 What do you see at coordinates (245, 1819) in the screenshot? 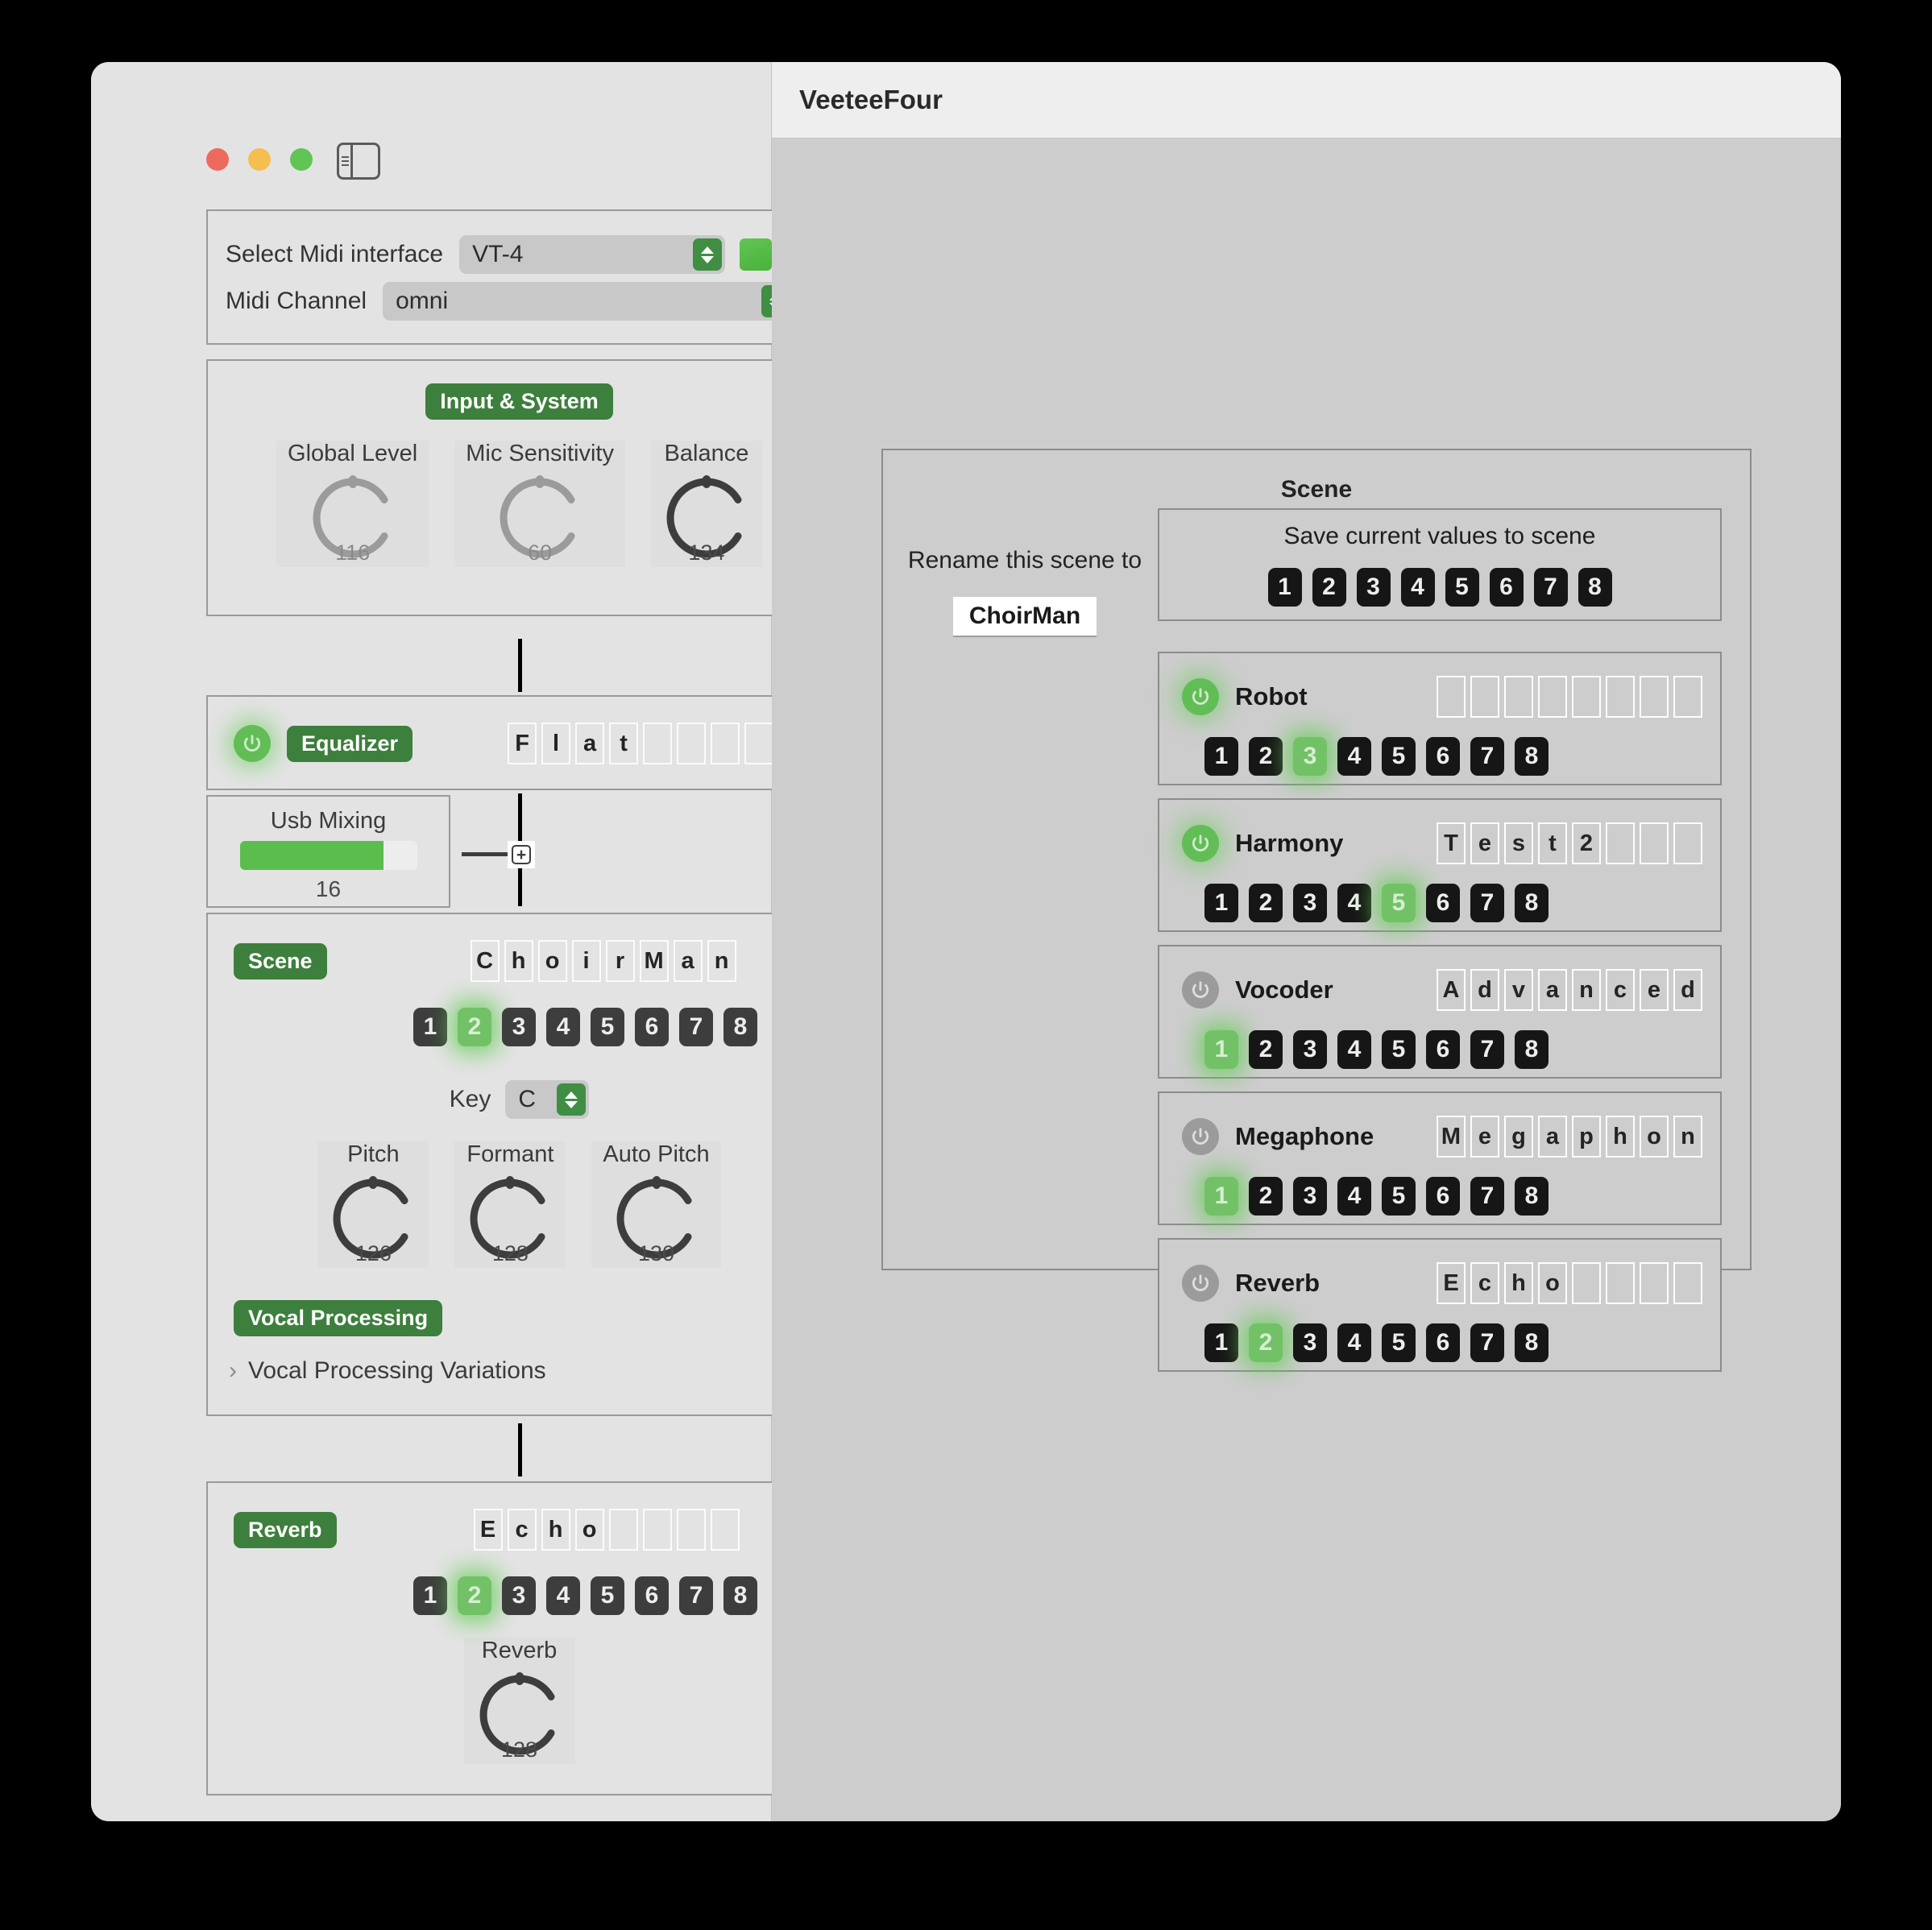
I see `manual-link: Manual` at bounding box center [245, 1819].